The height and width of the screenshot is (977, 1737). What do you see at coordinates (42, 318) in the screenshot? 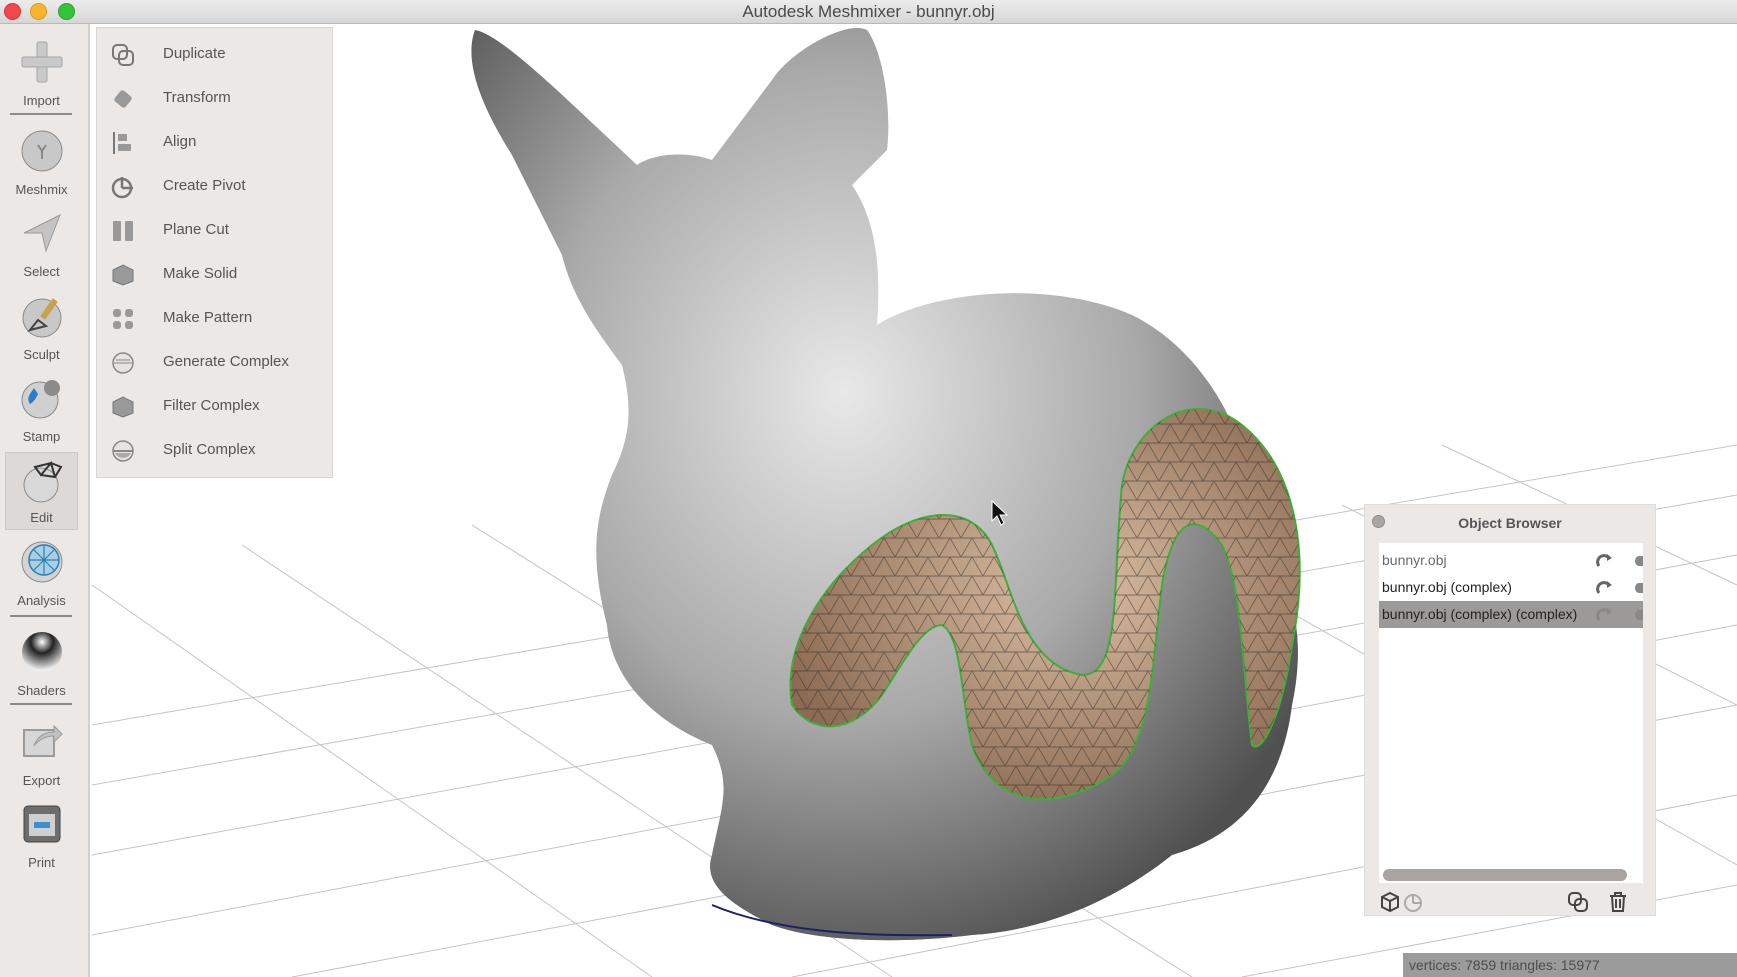
I see `sculpt-brush-icon` at bounding box center [42, 318].